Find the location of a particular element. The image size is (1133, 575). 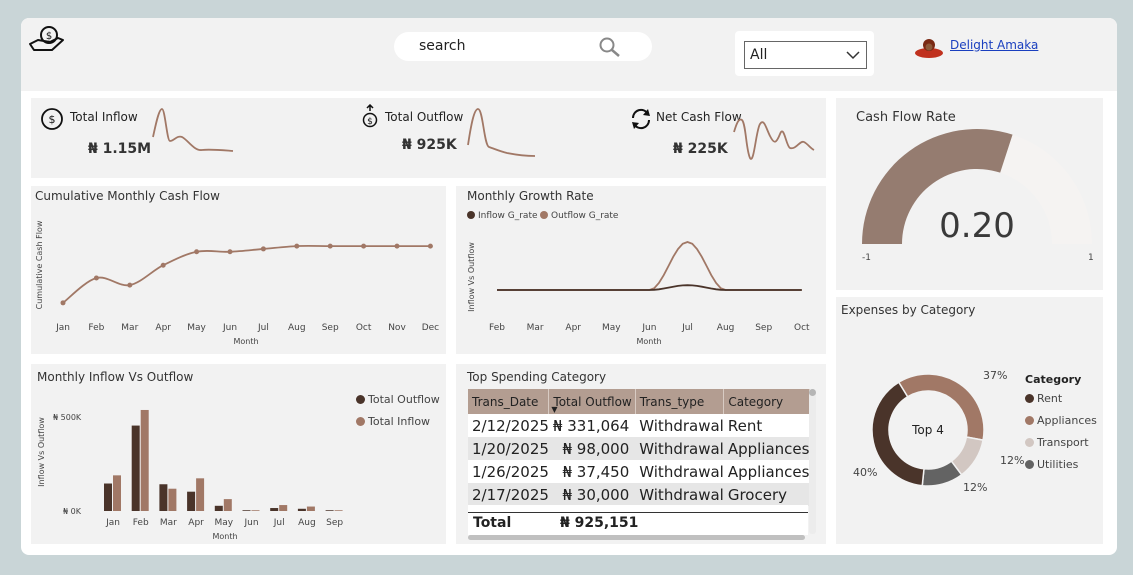

table-row: 1/20/2025 ₦ 98,000 Withdrawal Appliances is located at coordinates (639, 448).